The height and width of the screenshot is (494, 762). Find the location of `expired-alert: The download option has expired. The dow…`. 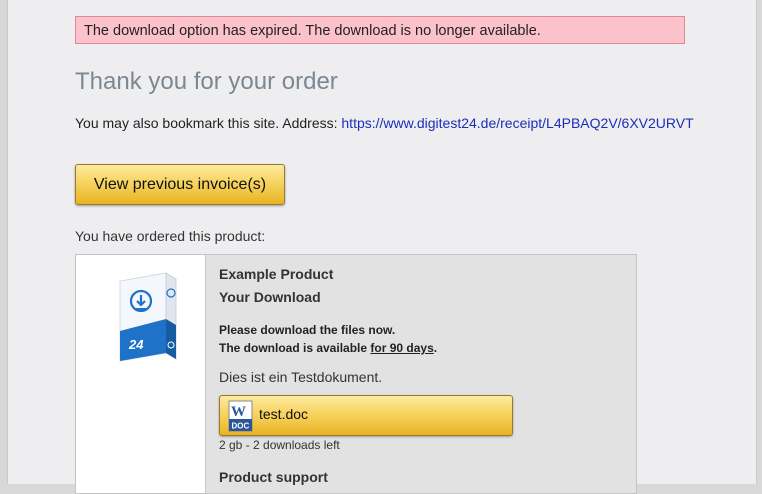

expired-alert: The download option has expired. The dow… is located at coordinates (380, 30).